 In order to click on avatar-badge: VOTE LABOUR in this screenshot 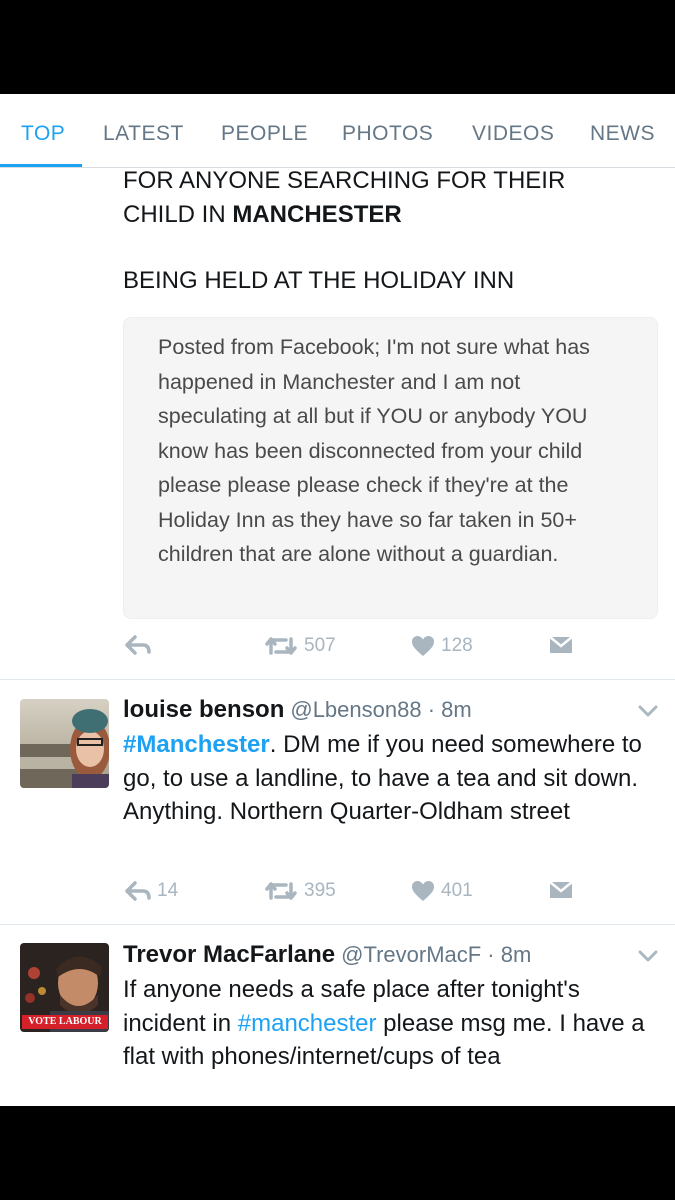, I will do `click(65, 1022)`.